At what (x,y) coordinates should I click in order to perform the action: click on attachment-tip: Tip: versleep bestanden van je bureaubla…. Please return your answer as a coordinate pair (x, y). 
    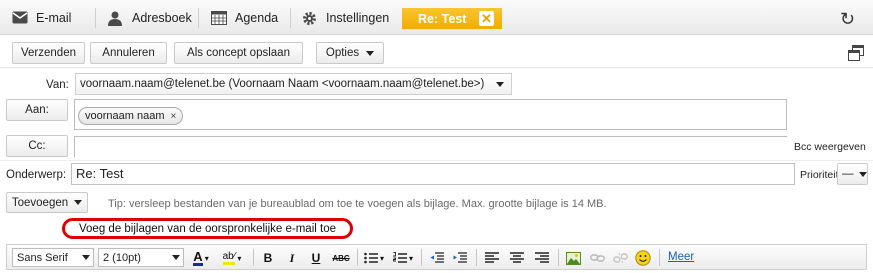
    Looking at the image, I should click on (357, 204).